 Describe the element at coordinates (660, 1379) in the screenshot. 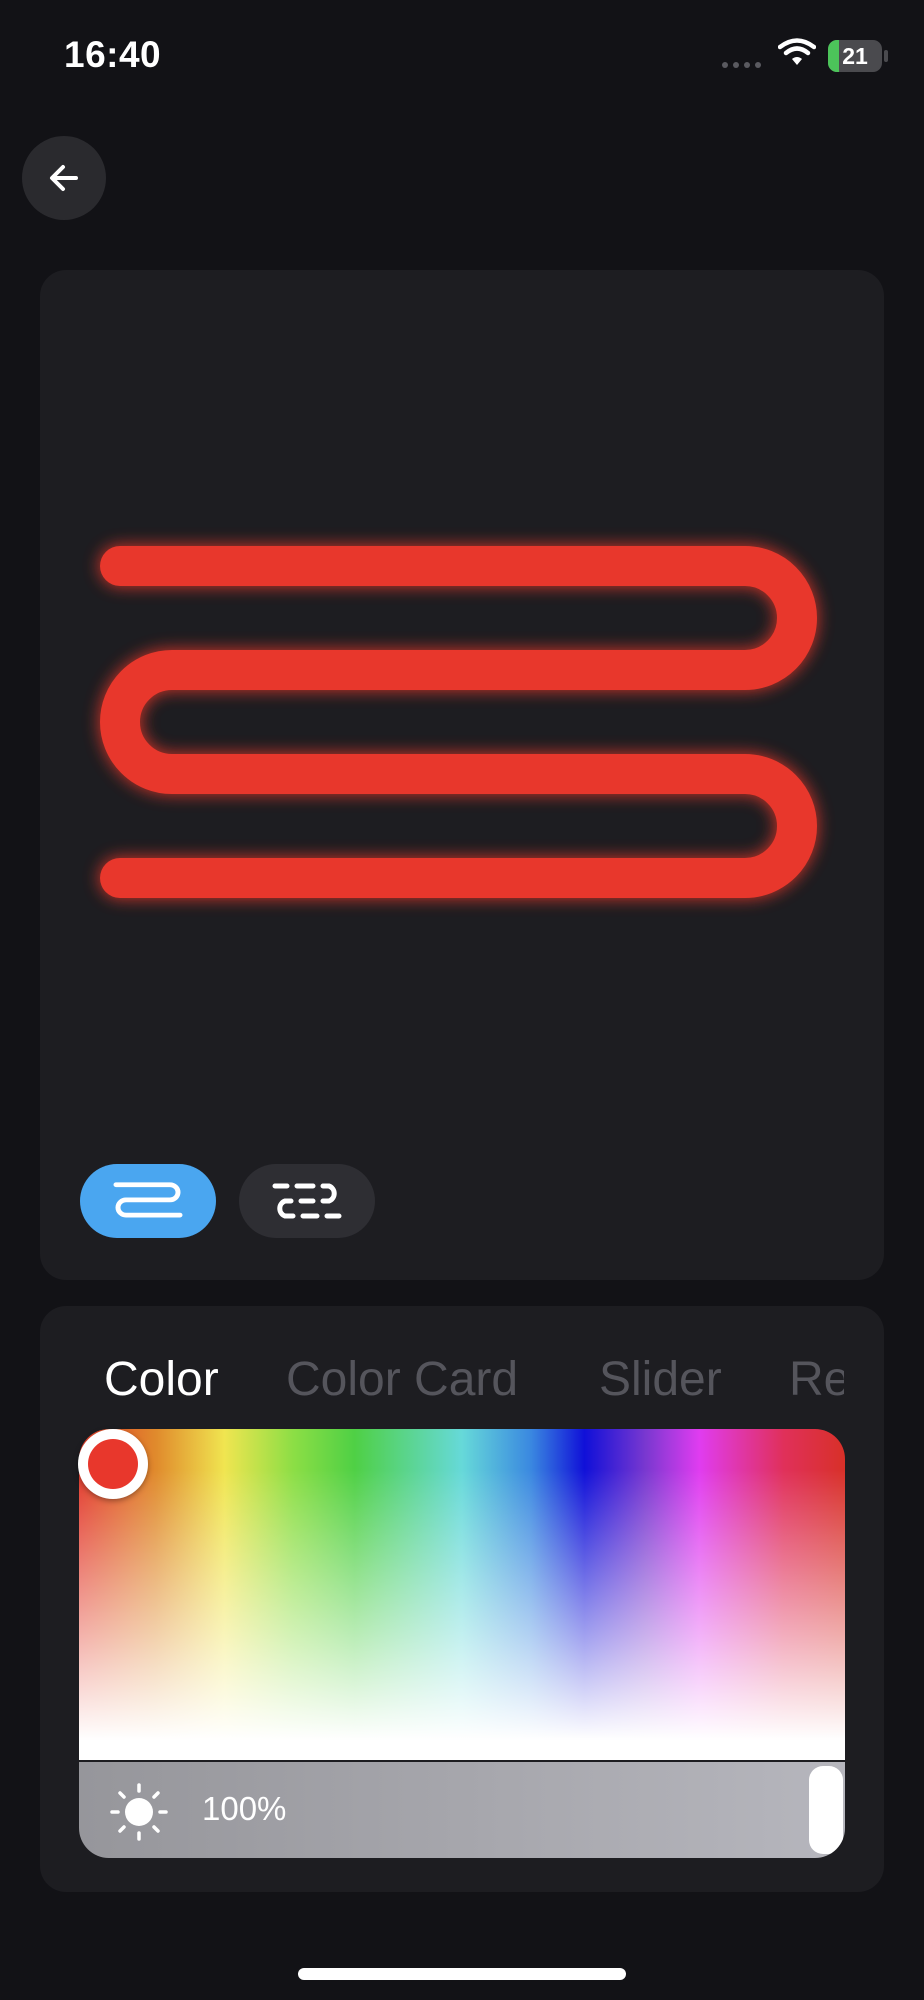

I see `tab-slider: Slider` at that location.